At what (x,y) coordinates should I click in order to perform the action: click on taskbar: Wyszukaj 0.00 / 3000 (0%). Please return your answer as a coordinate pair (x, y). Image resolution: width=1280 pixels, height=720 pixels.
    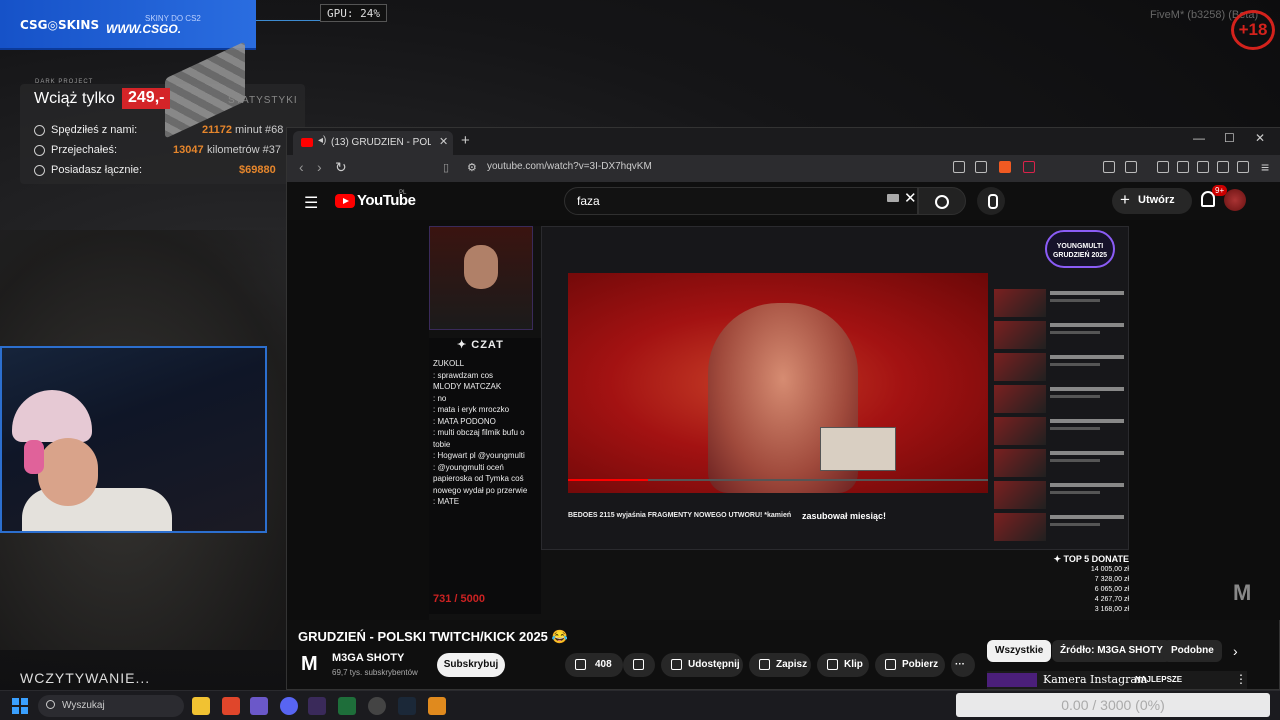
    Looking at the image, I should click on (640, 705).